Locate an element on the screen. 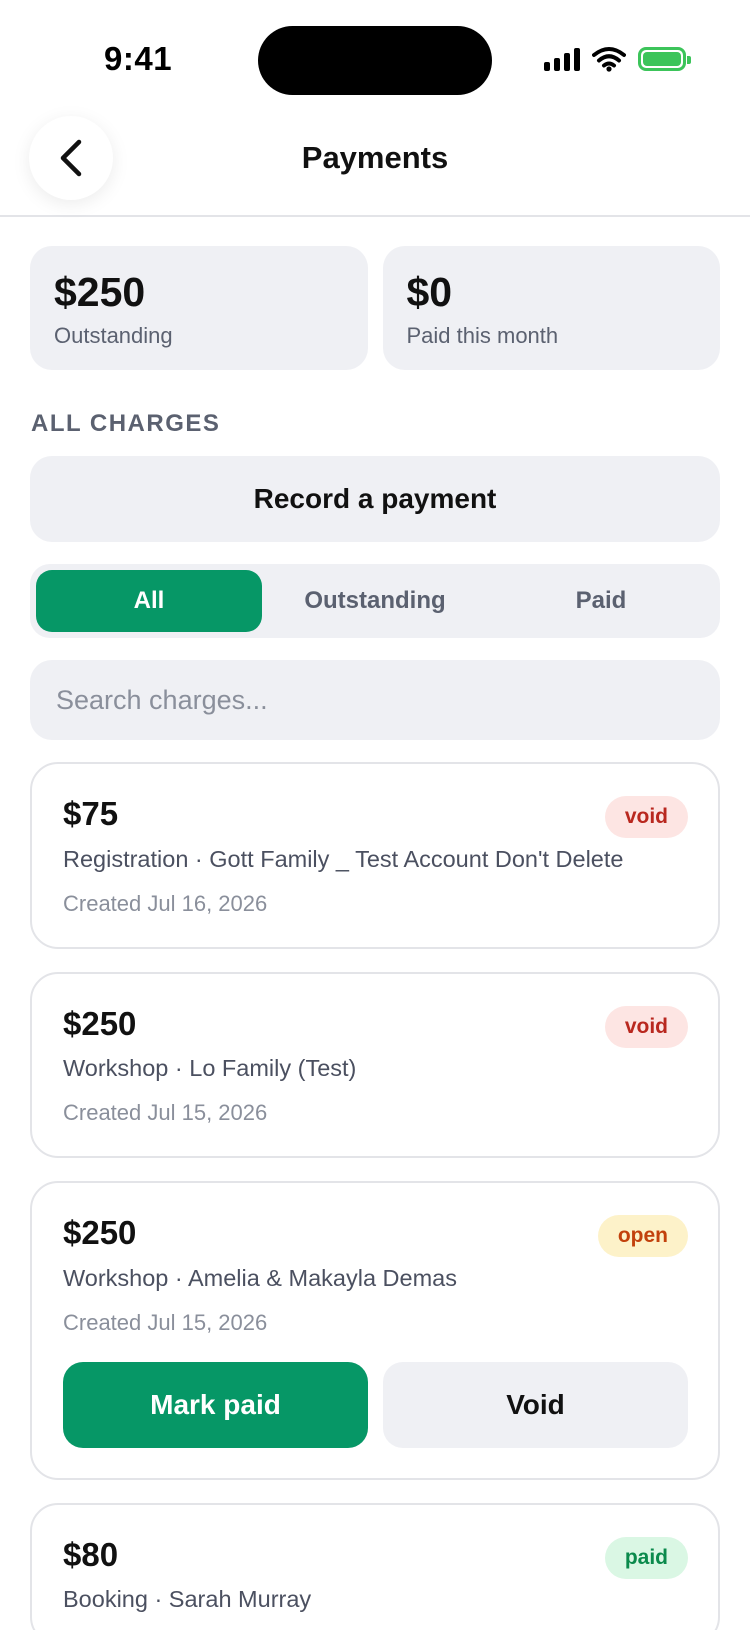 The image size is (750, 1630). status-bar: 9:41 is located at coordinates (375, 55).